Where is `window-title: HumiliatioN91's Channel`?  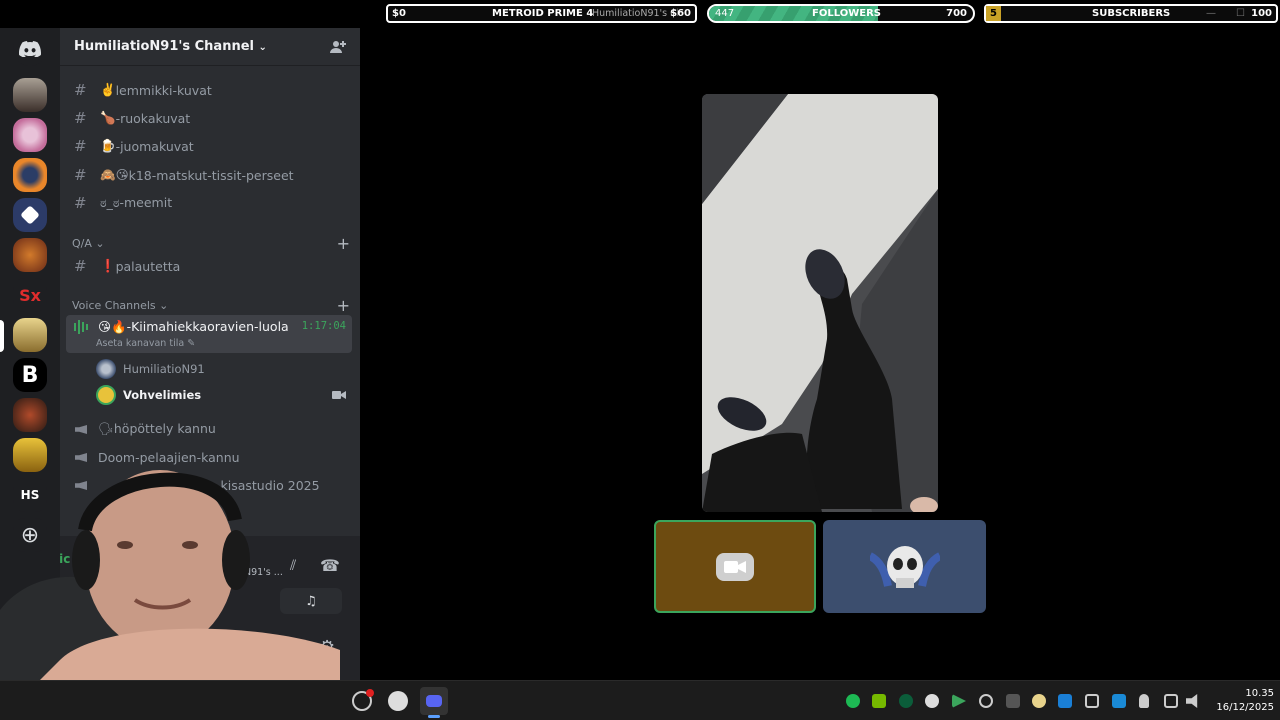
window-title: HumiliatioN91's Channel is located at coordinates (635, 13).